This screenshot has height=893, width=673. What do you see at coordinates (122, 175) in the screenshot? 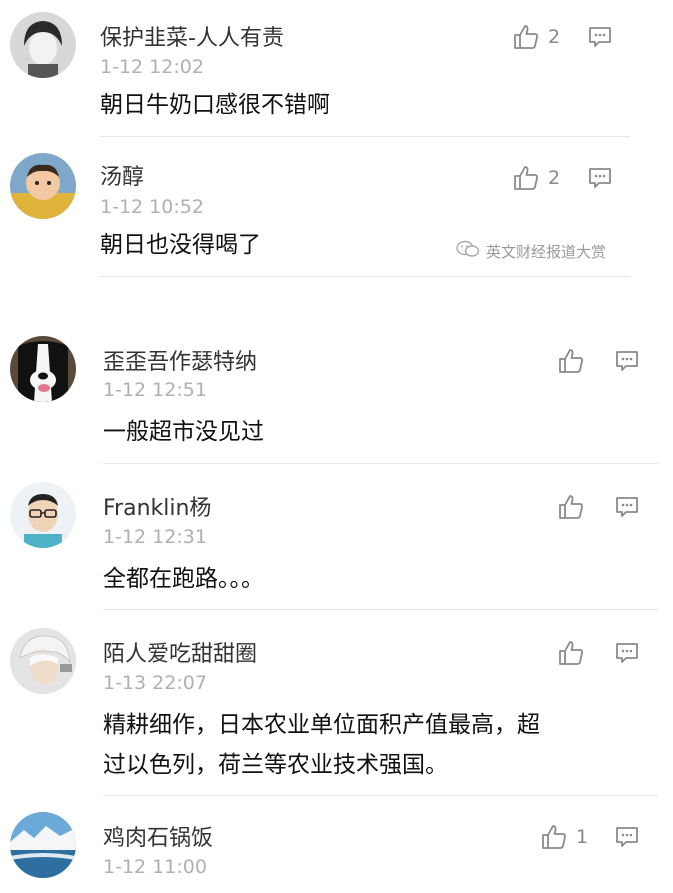
I see `user-name: 汤醇` at bounding box center [122, 175].